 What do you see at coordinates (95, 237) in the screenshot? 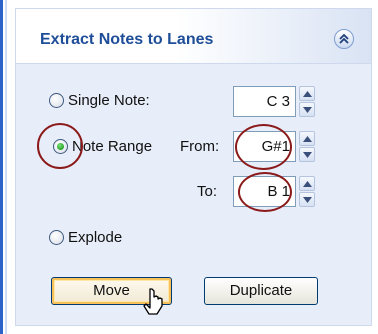
I see `explode-label: Explode` at bounding box center [95, 237].